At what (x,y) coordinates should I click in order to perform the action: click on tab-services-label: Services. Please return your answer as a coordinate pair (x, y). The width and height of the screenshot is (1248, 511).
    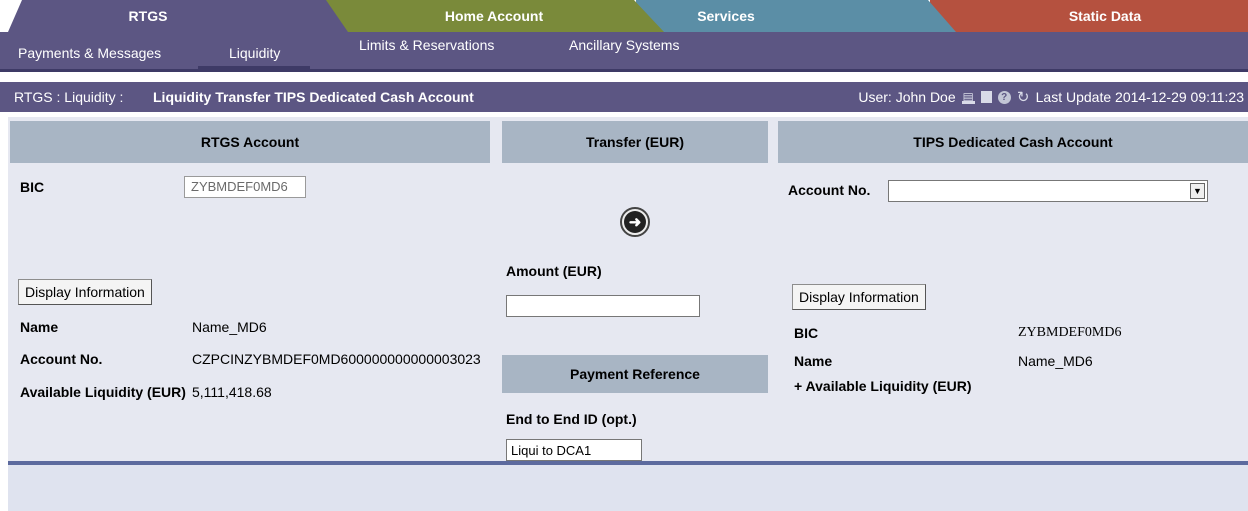
    Looking at the image, I should click on (726, 16).